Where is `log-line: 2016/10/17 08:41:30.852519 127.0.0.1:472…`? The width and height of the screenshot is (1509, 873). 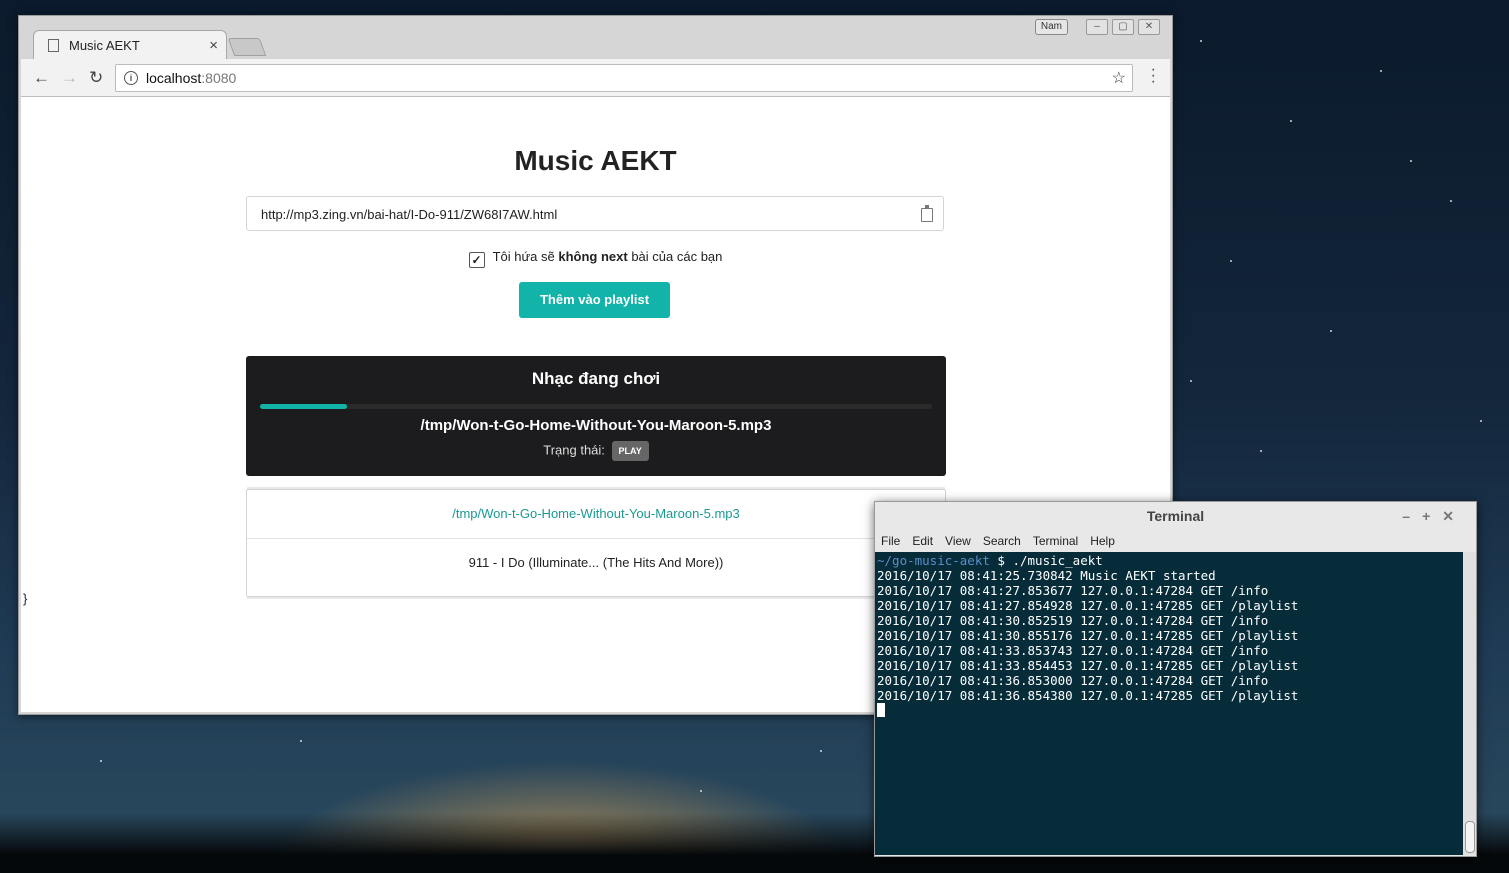
log-line: 2016/10/17 08:41:30.852519 127.0.0.1:472… is located at coordinates (1073, 620).